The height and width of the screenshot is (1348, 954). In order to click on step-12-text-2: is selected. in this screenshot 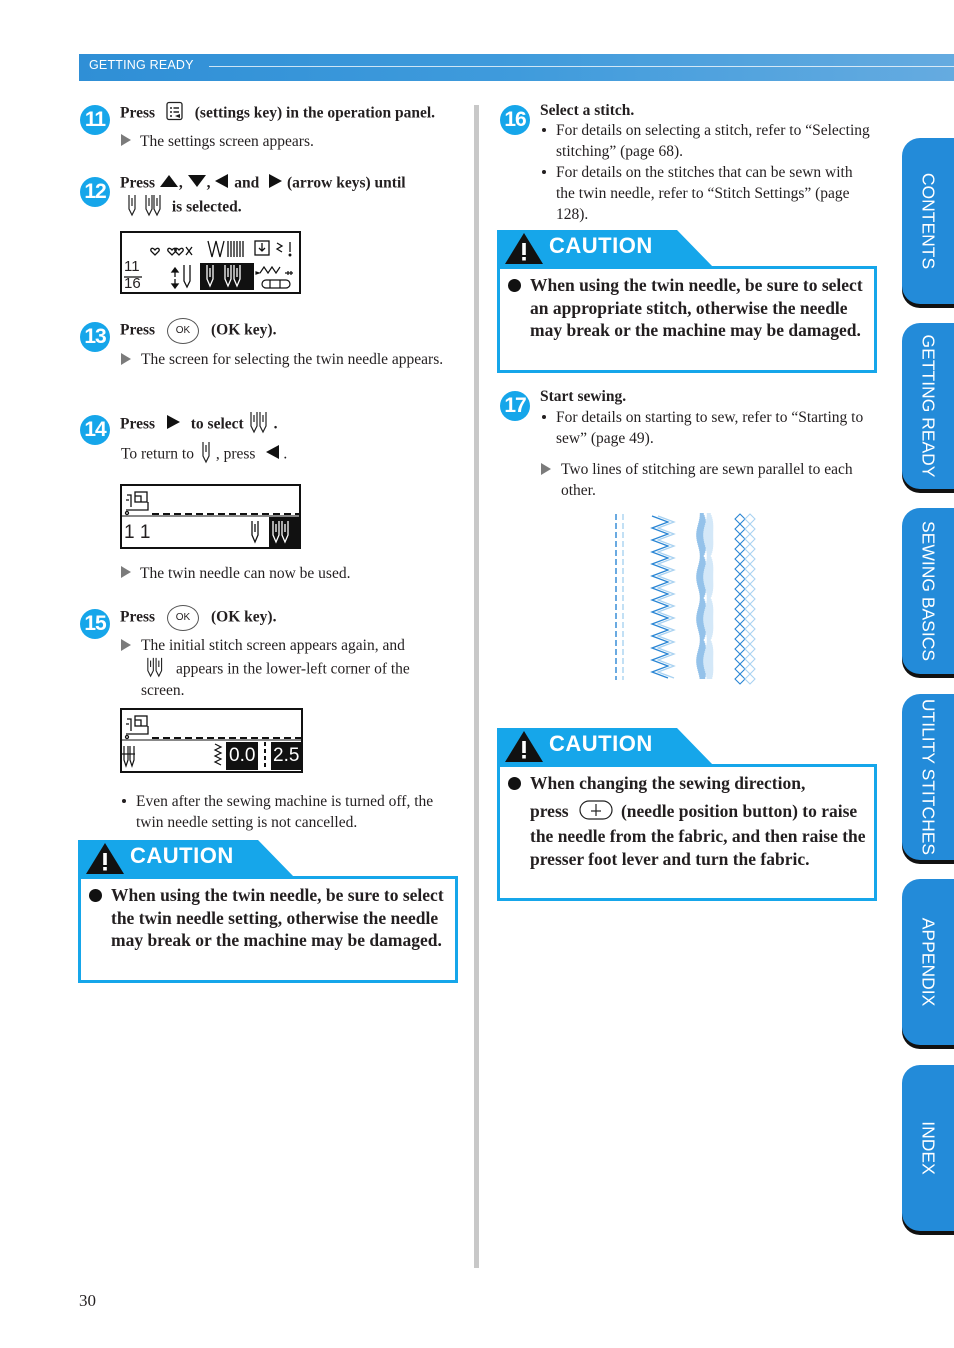, I will do `click(206, 207)`.